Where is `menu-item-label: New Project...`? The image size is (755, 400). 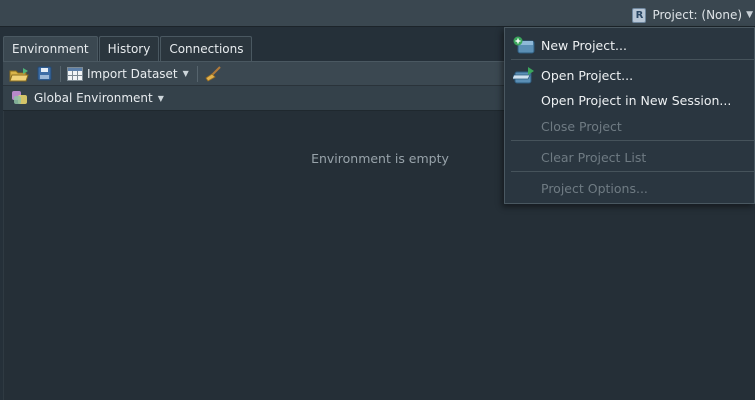 menu-item-label: New Project... is located at coordinates (584, 45).